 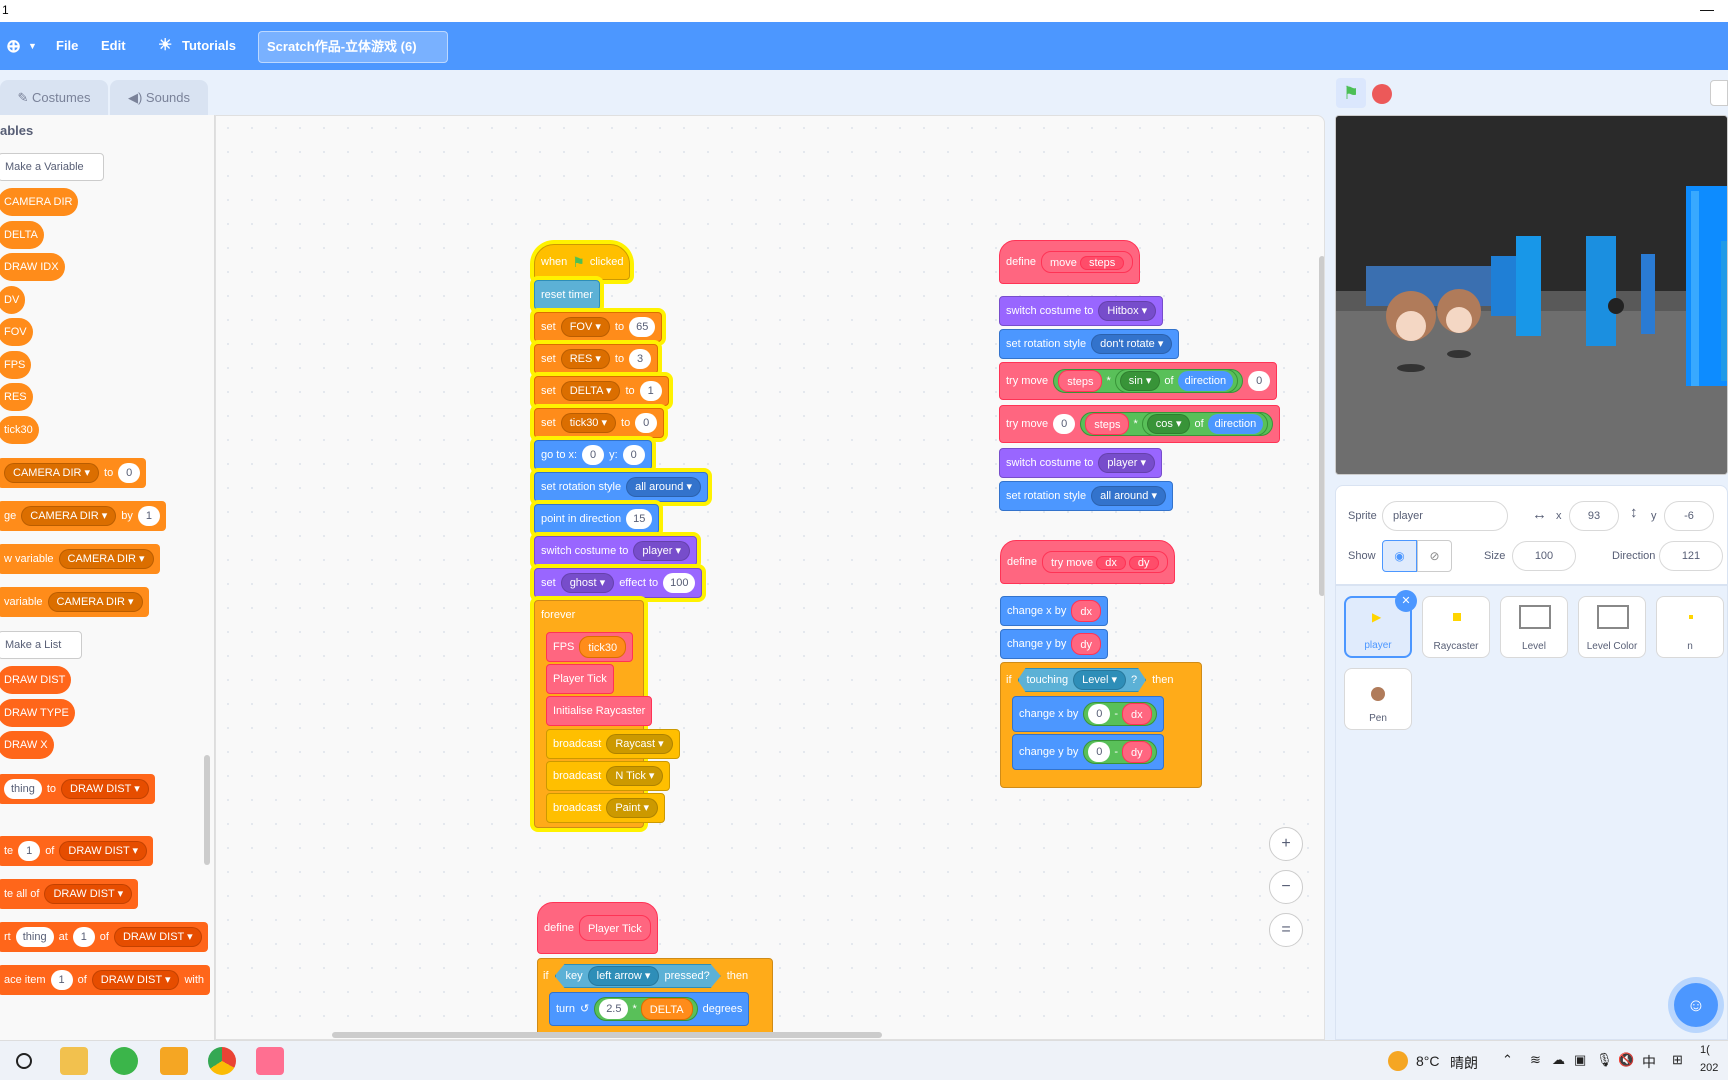 What do you see at coordinates (590, 647) in the screenshot?
I see `fps-block: FPS tick30` at bounding box center [590, 647].